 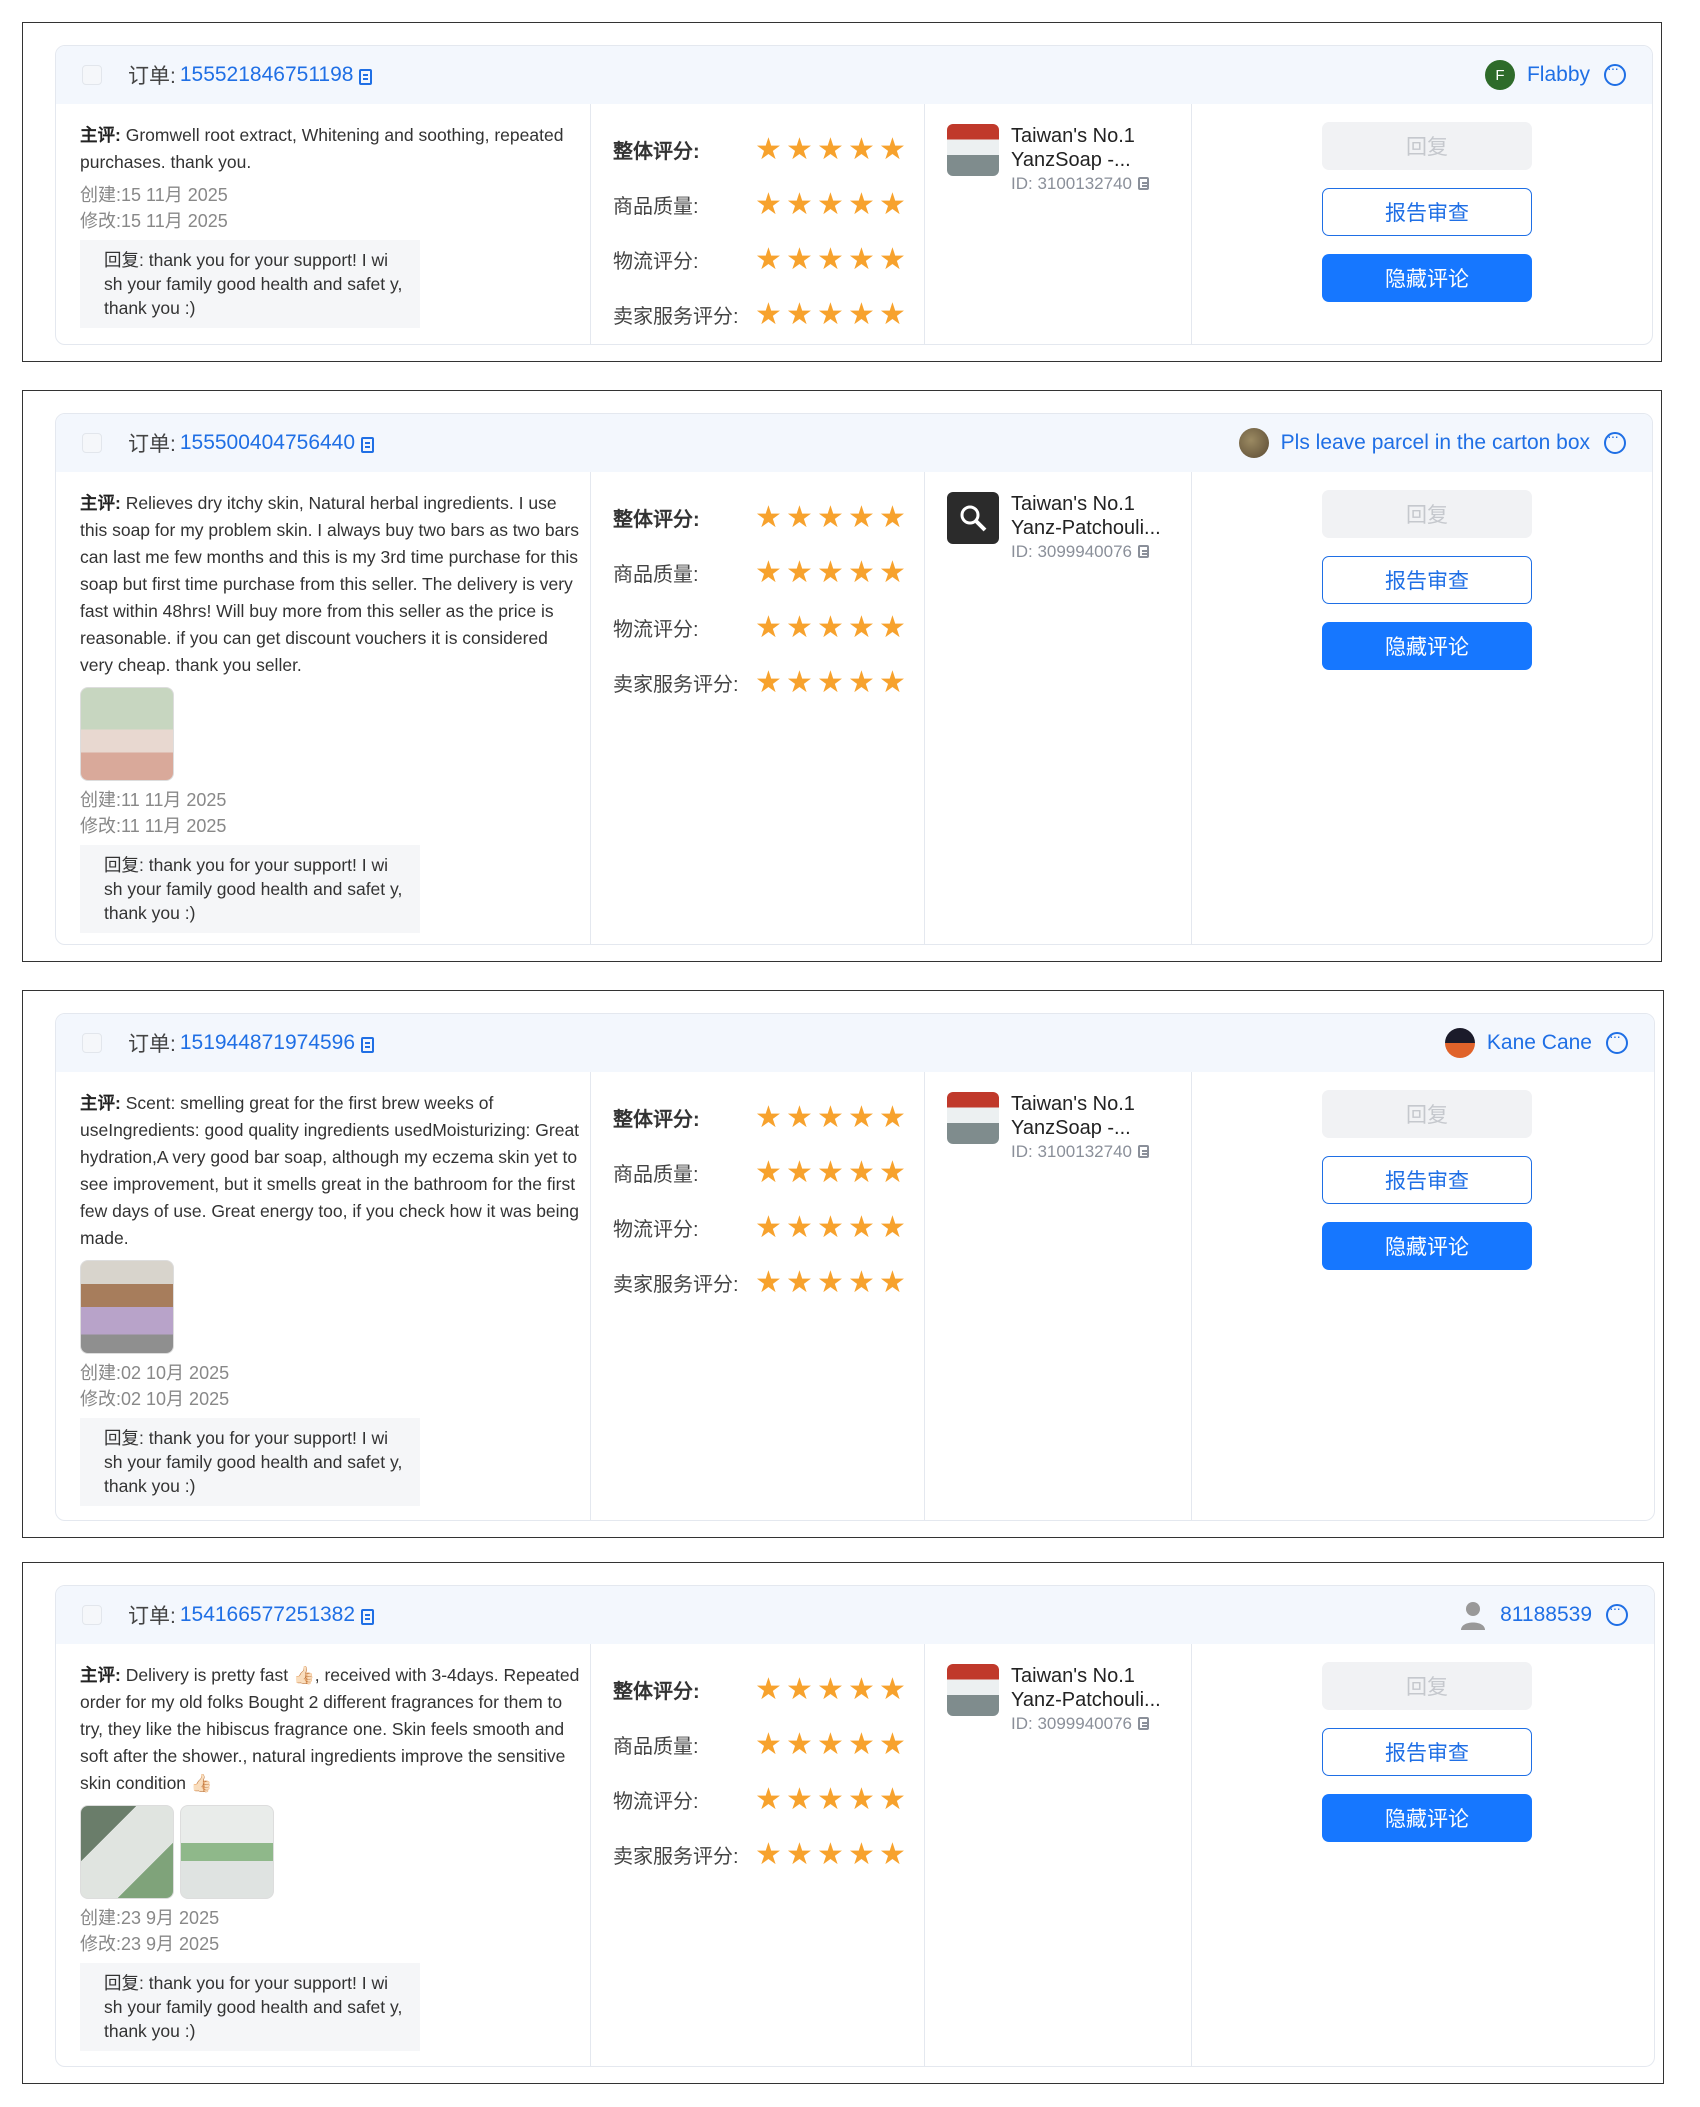 I want to click on created-date: 23 9月 2025, so click(x=170, y=1918).